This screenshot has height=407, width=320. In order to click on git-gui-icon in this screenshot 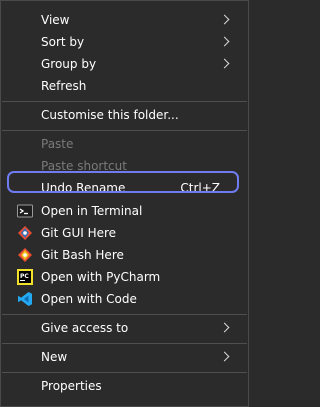, I will do `click(25, 233)`.